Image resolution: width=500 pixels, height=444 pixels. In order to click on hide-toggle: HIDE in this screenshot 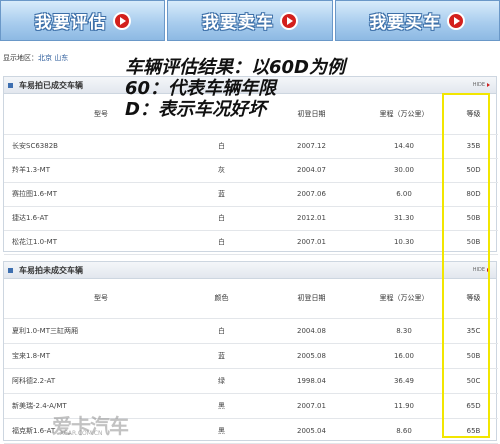, I will do `click(481, 85)`.